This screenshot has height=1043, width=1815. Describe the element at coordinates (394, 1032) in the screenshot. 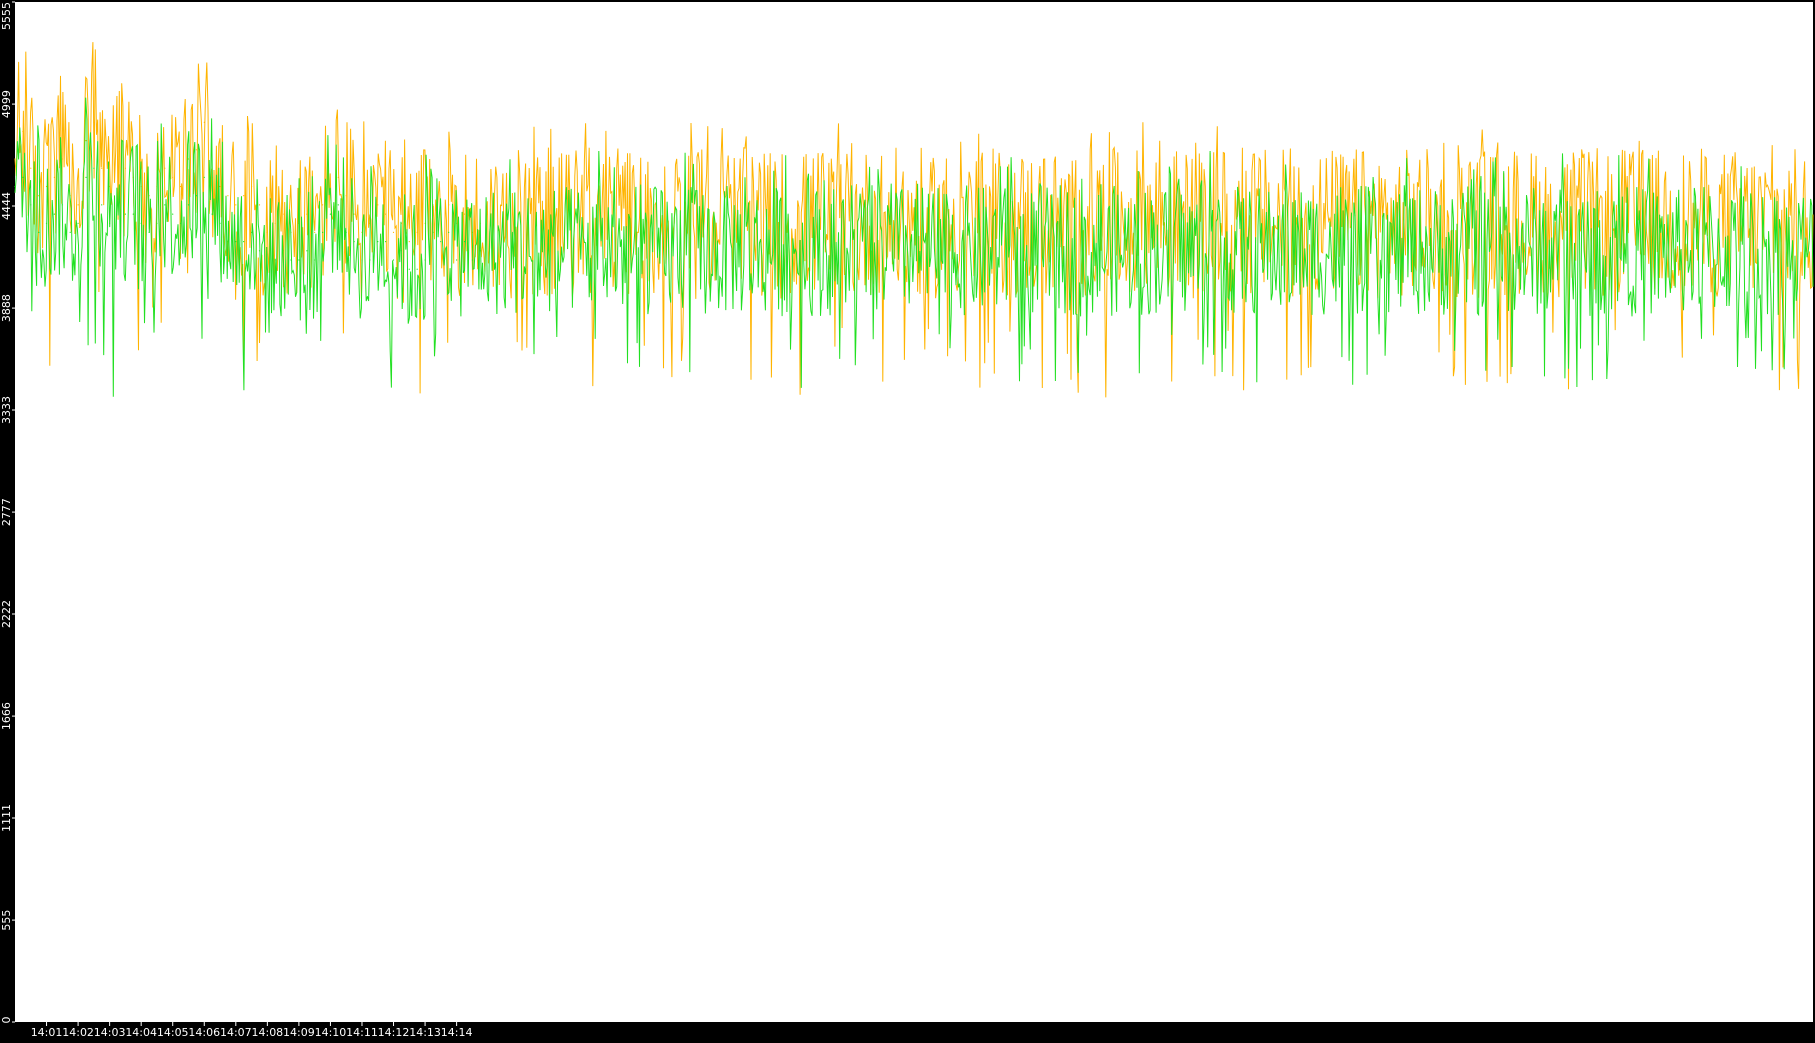

I see `x-tick-label: 14:12` at that location.